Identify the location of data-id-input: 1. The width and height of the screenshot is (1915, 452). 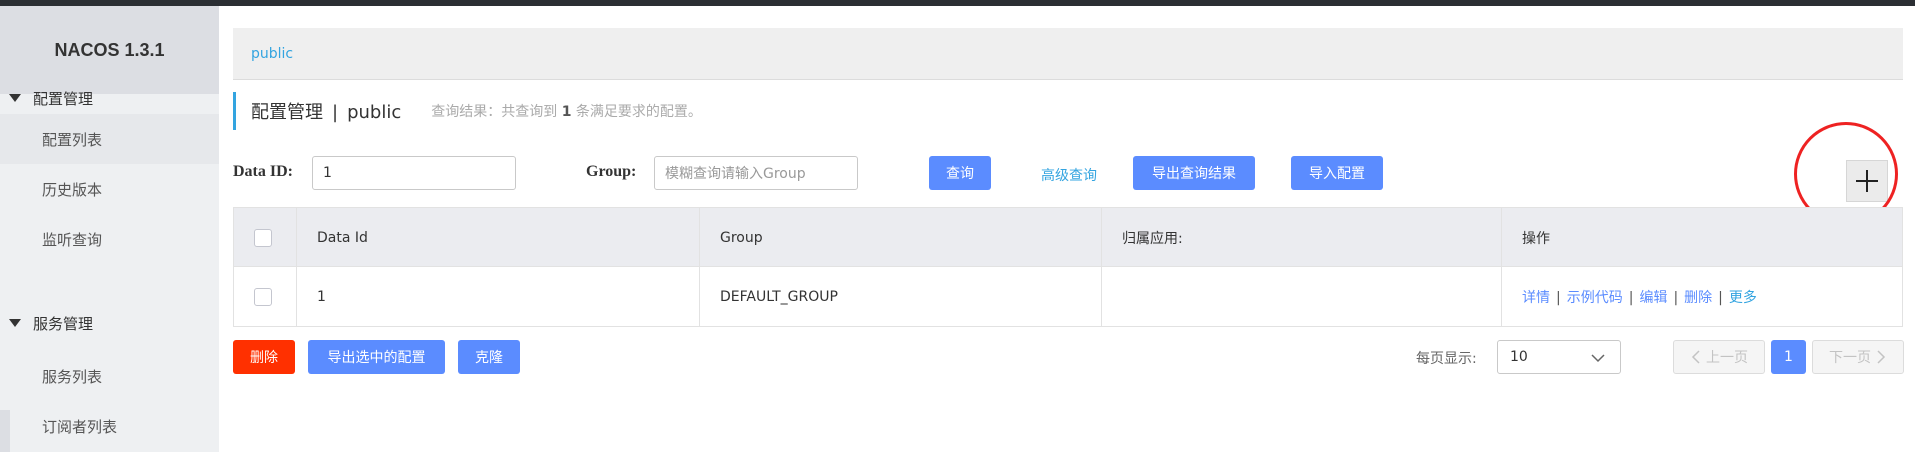
(414, 173).